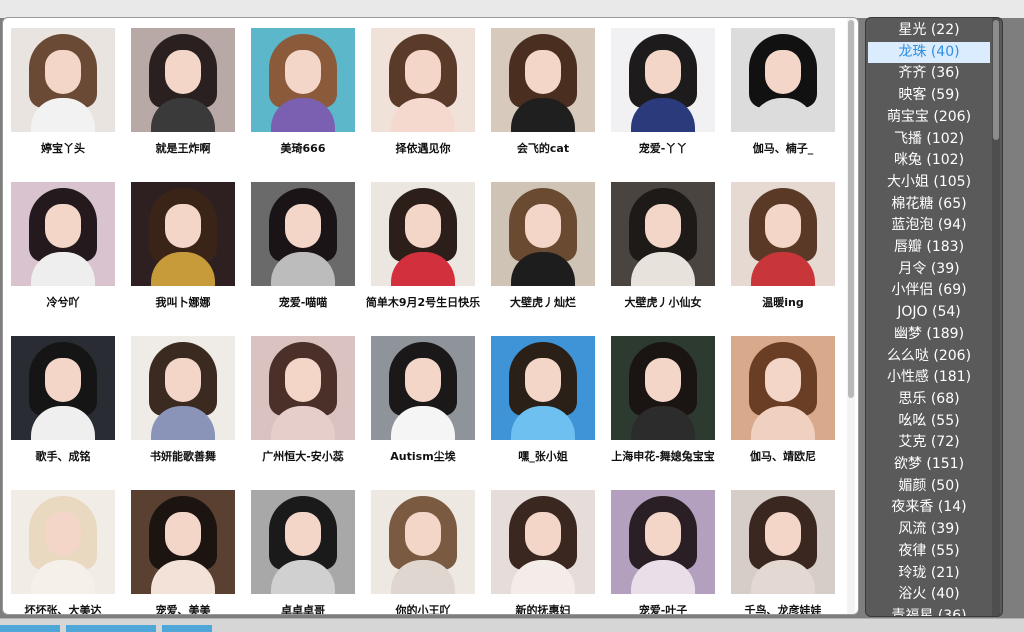 Image resolution: width=1024 pixels, height=632 pixels. What do you see at coordinates (851, 209) in the screenshot?
I see `room-grid-scrollbar-thumb` at bounding box center [851, 209].